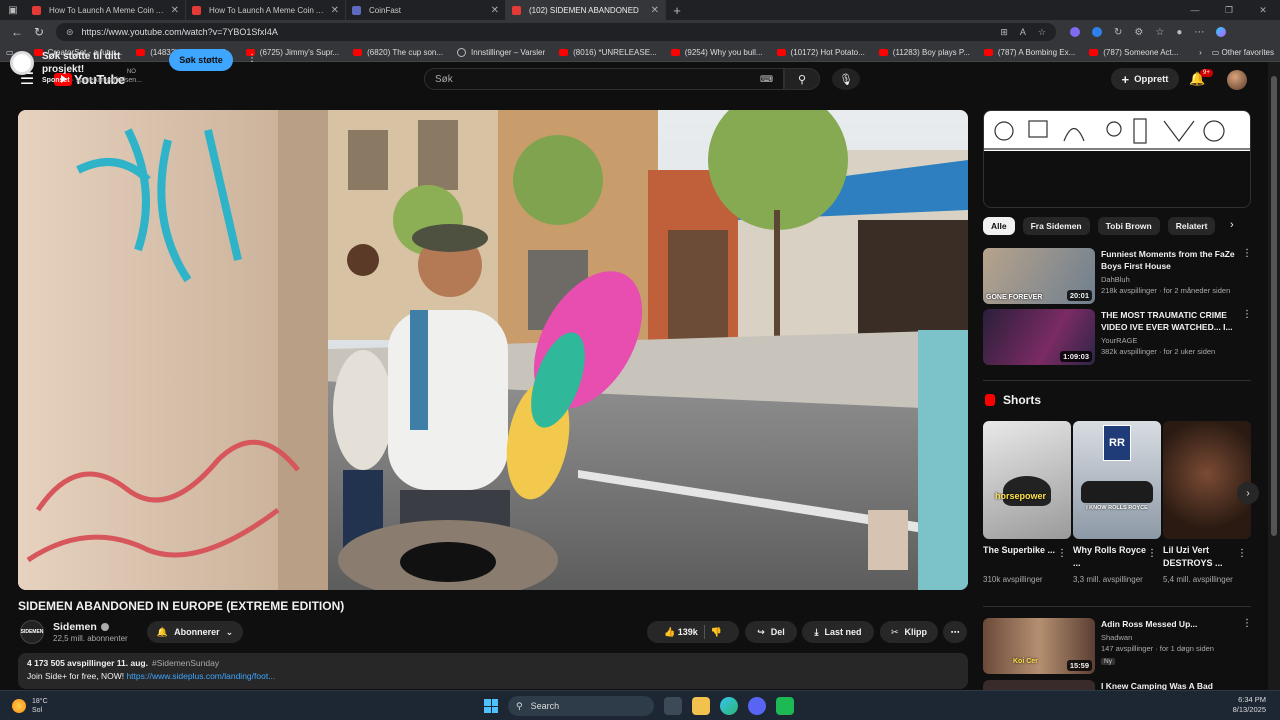 This screenshot has height=720, width=1280. Describe the element at coordinates (92, 63) in the screenshot. I see `ad-title: Søk støtte til ditt prosjekt!` at that location.